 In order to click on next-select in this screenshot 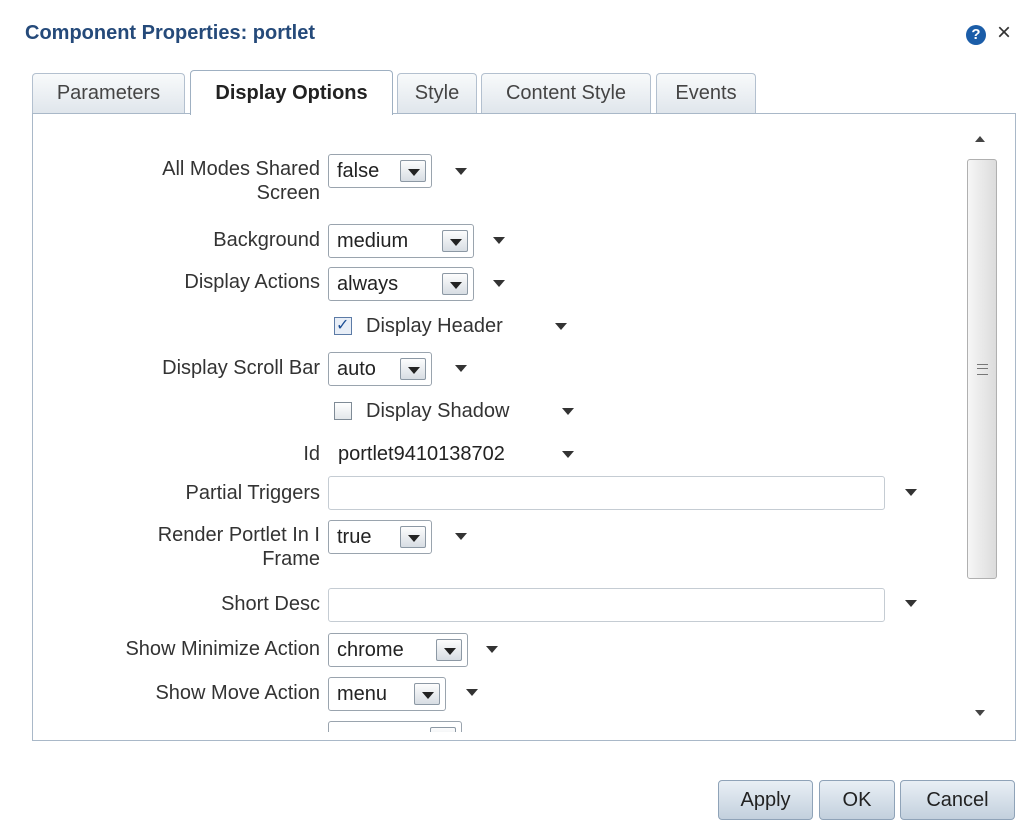, I will do `click(395, 726)`.